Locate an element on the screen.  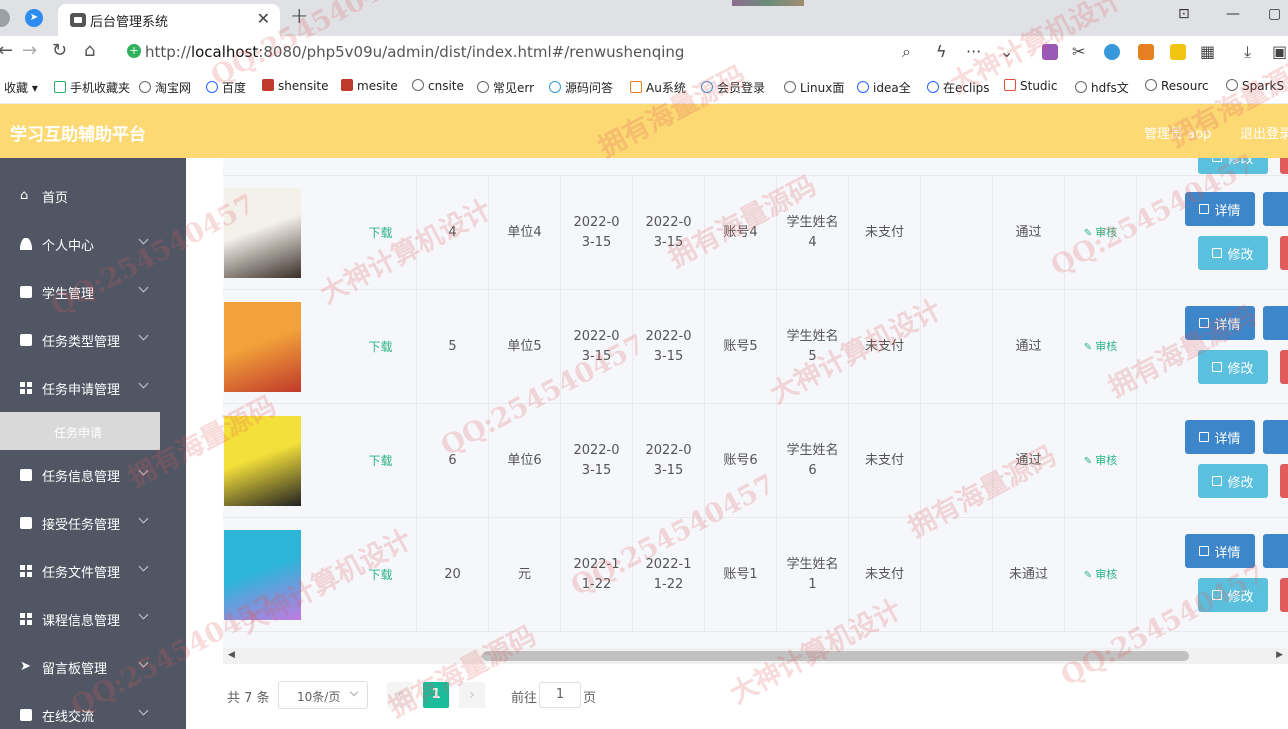
bookmark-item: 百度 is located at coordinates (231, 87).